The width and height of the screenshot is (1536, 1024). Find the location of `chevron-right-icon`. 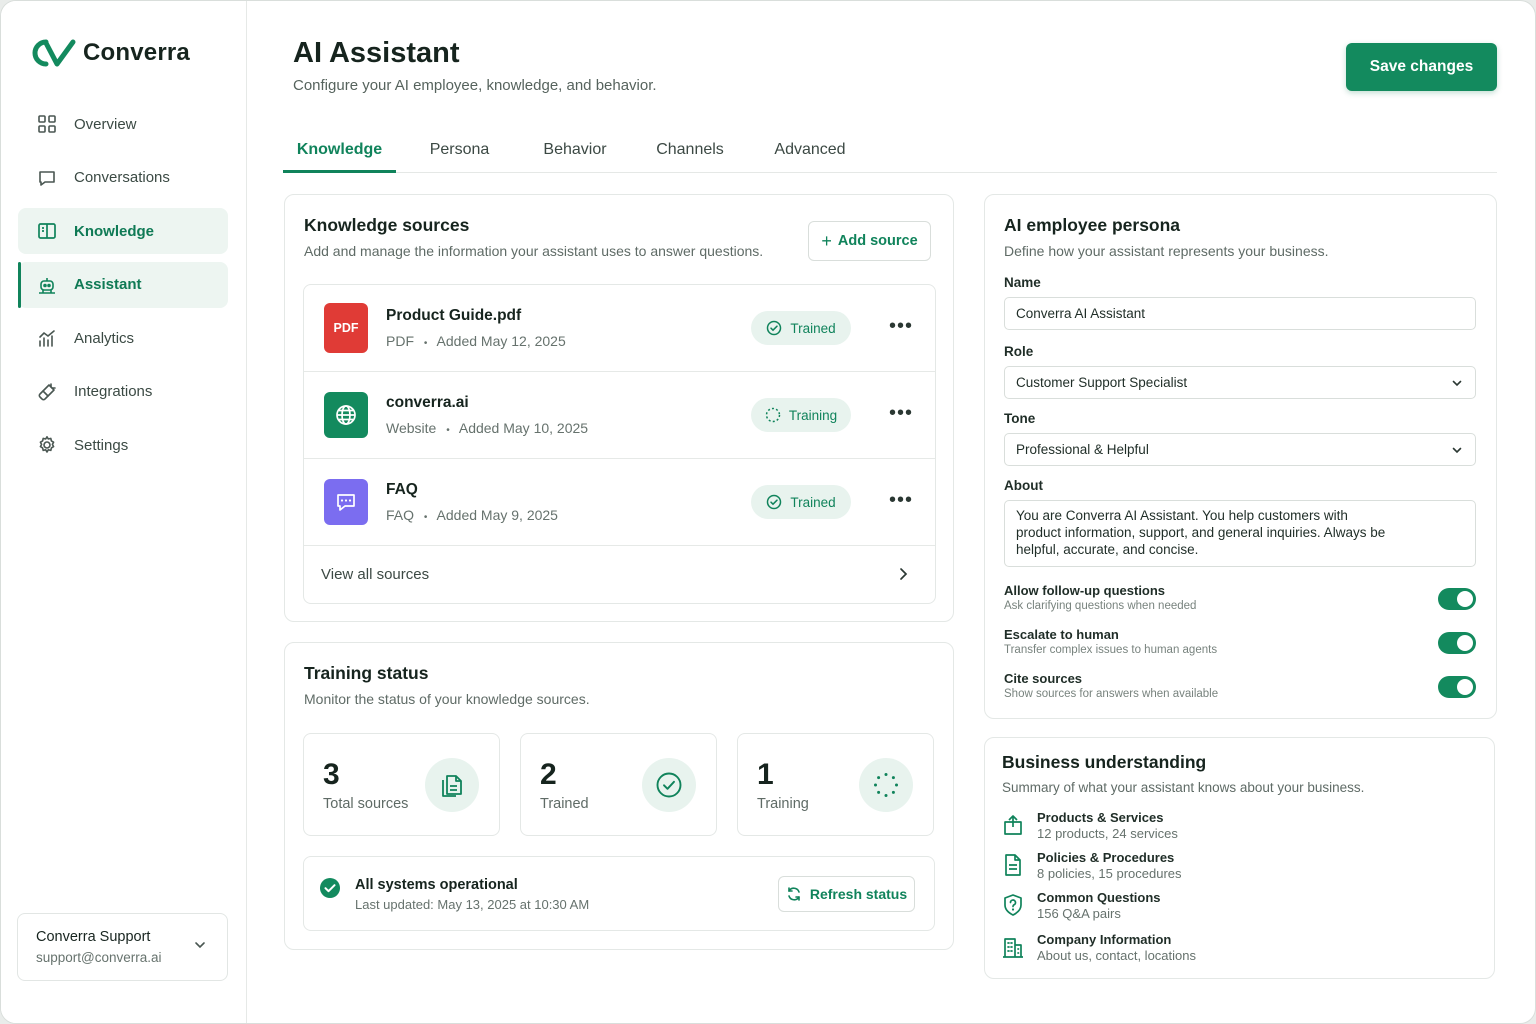

chevron-right-icon is located at coordinates (904, 574).